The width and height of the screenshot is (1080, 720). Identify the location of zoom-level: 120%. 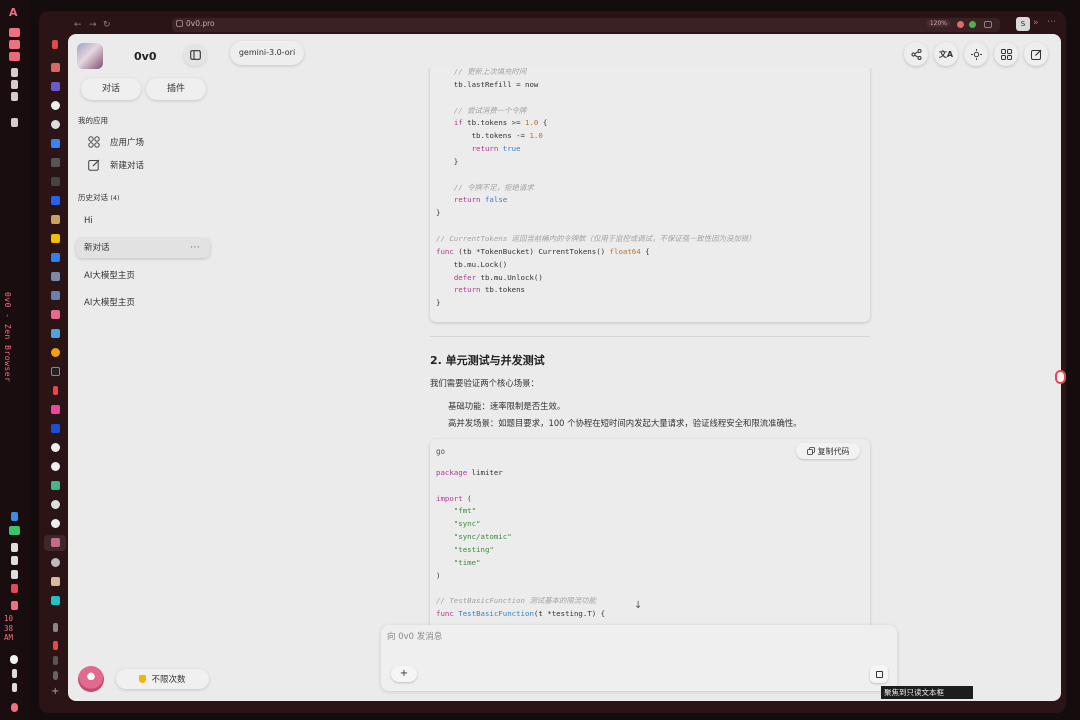
(938, 23).